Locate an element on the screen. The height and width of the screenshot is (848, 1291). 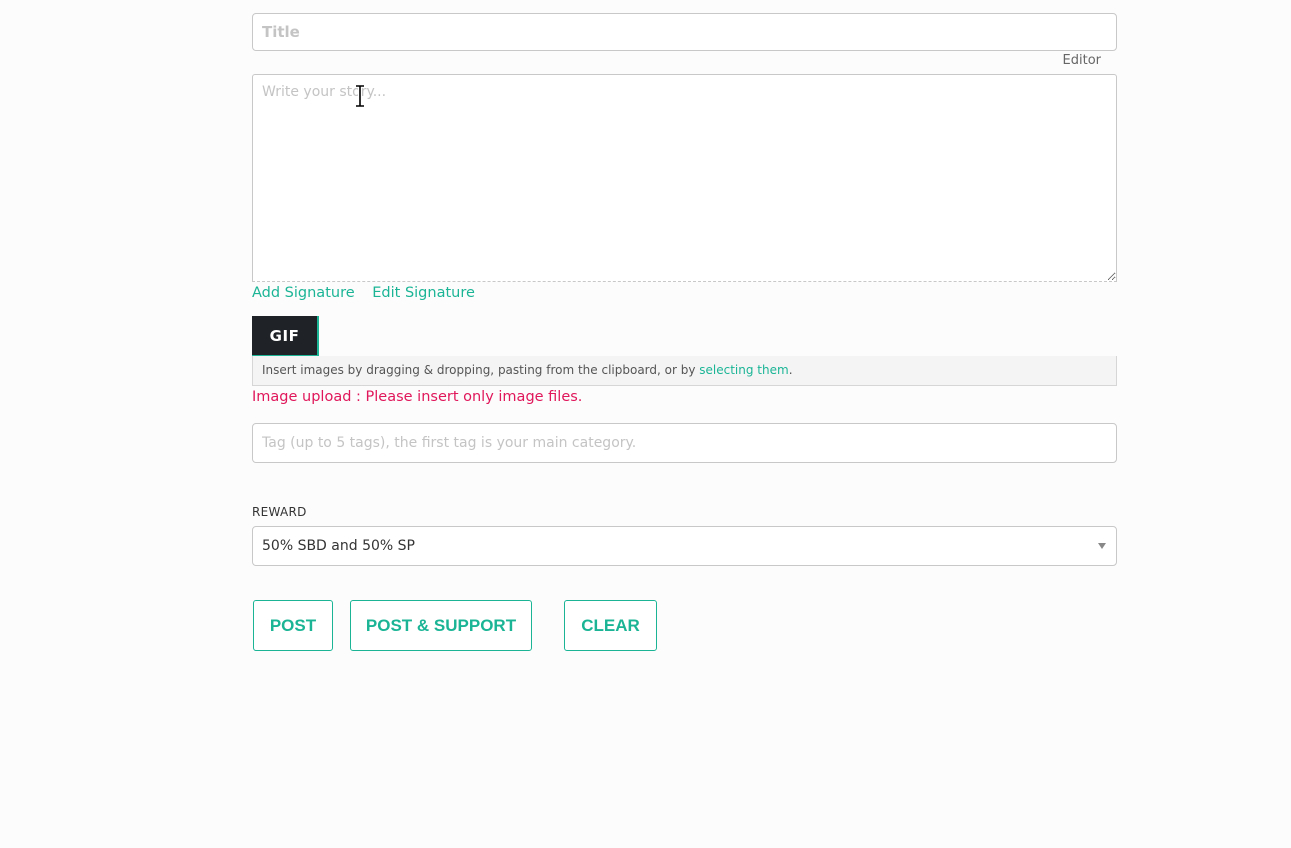
editor-toggle-link: Editor is located at coordinates (1082, 60).